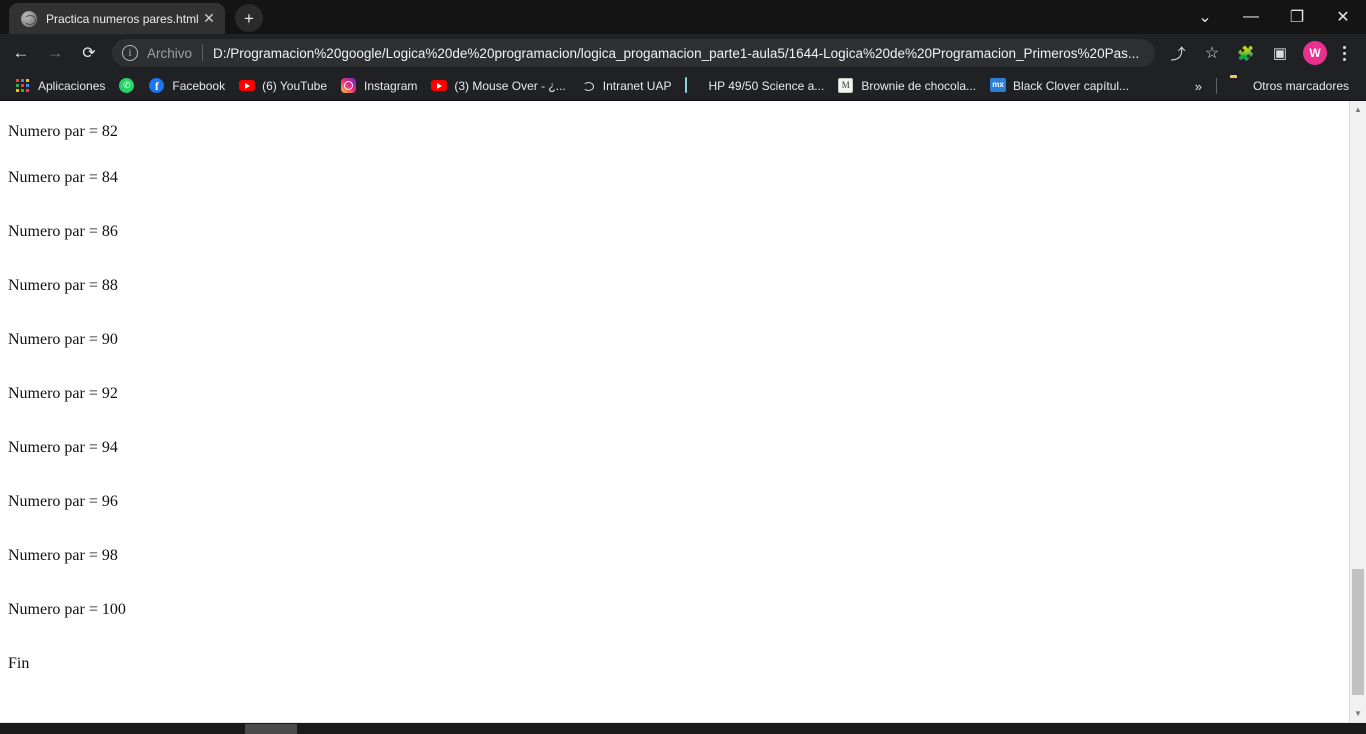 The height and width of the screenshot is (734, 1366). I want to click on calculator-icon, so click(693, 85).